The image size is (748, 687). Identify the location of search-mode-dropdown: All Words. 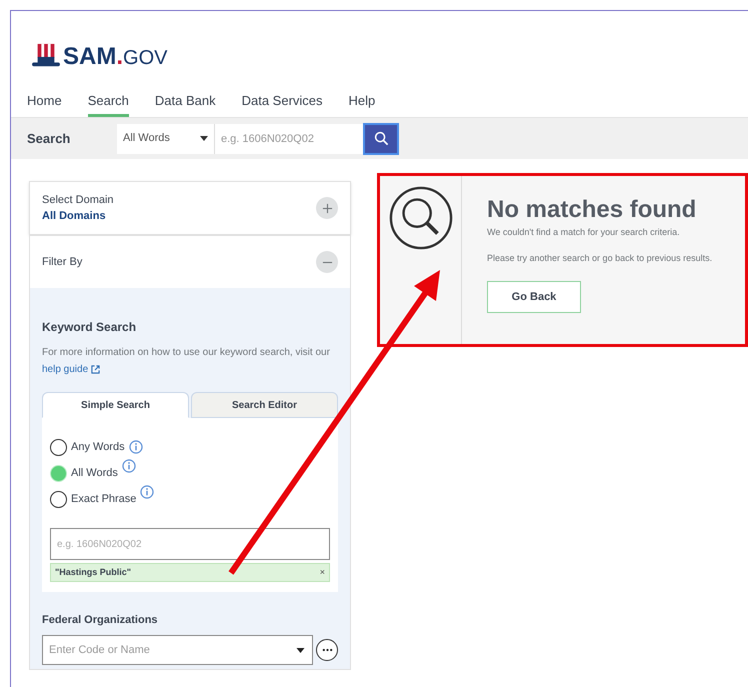
(166, 139).